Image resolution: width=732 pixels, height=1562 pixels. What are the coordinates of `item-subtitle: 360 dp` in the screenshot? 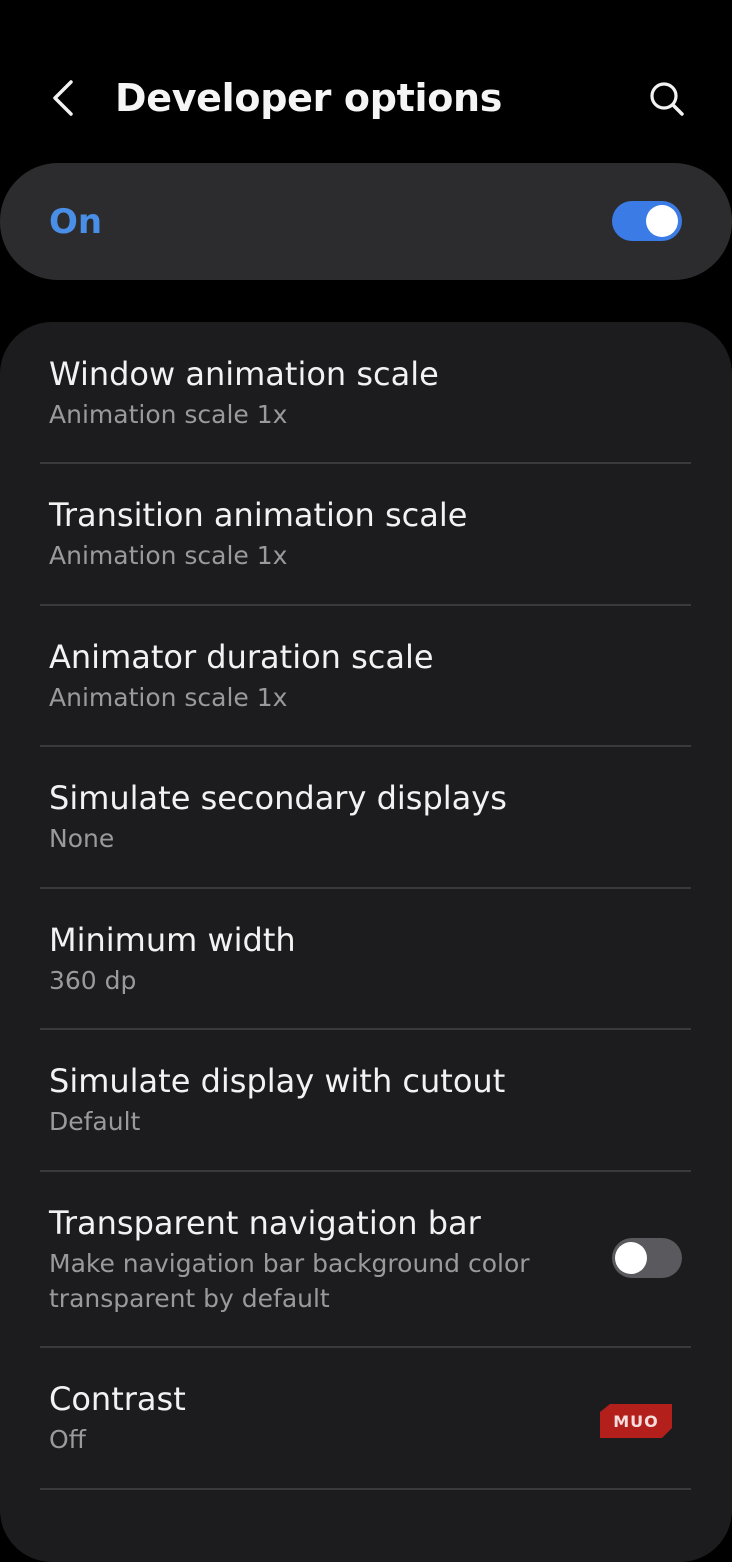 It's located at (93, 980).